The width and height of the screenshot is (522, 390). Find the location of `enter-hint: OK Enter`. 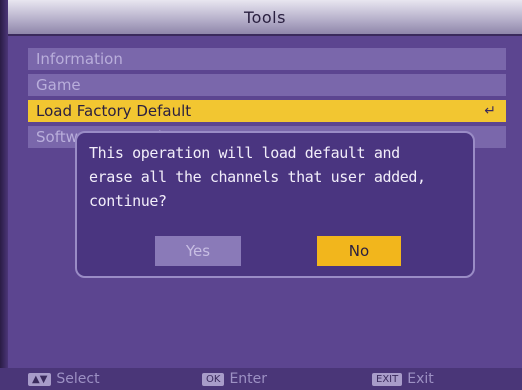

enter-hint: OK Enter is located at coordinates (234, 379).